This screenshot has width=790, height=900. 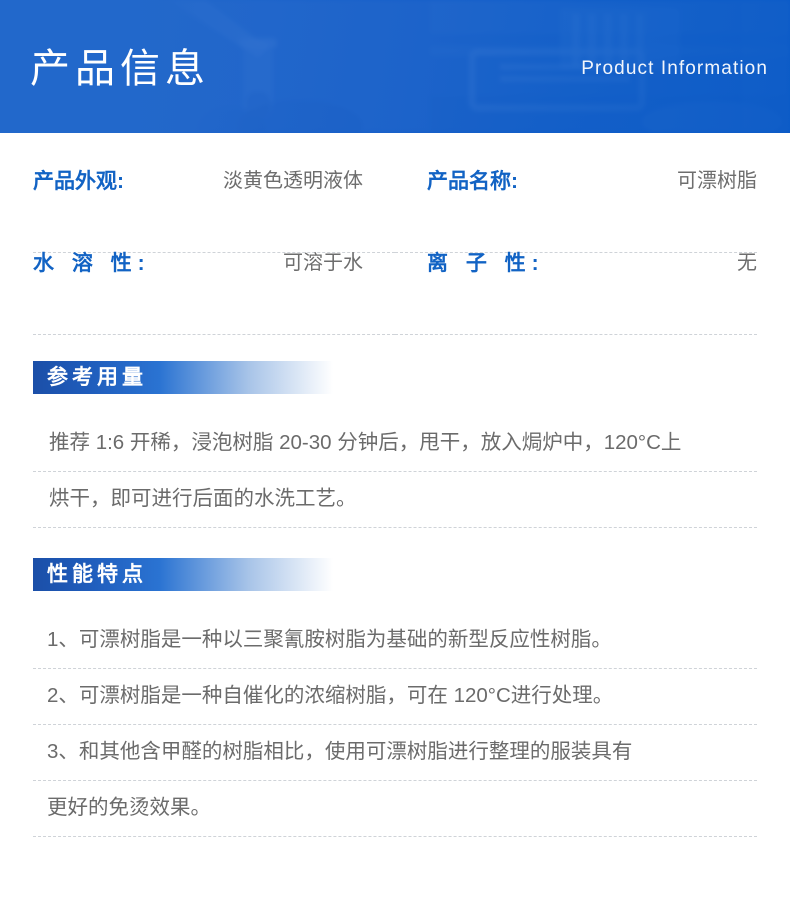 What do you see at coordinates (323, 263) in the screenshot?
I see `spec-value-water-solubility: 可溶于水` at bounding box center [323, 263].